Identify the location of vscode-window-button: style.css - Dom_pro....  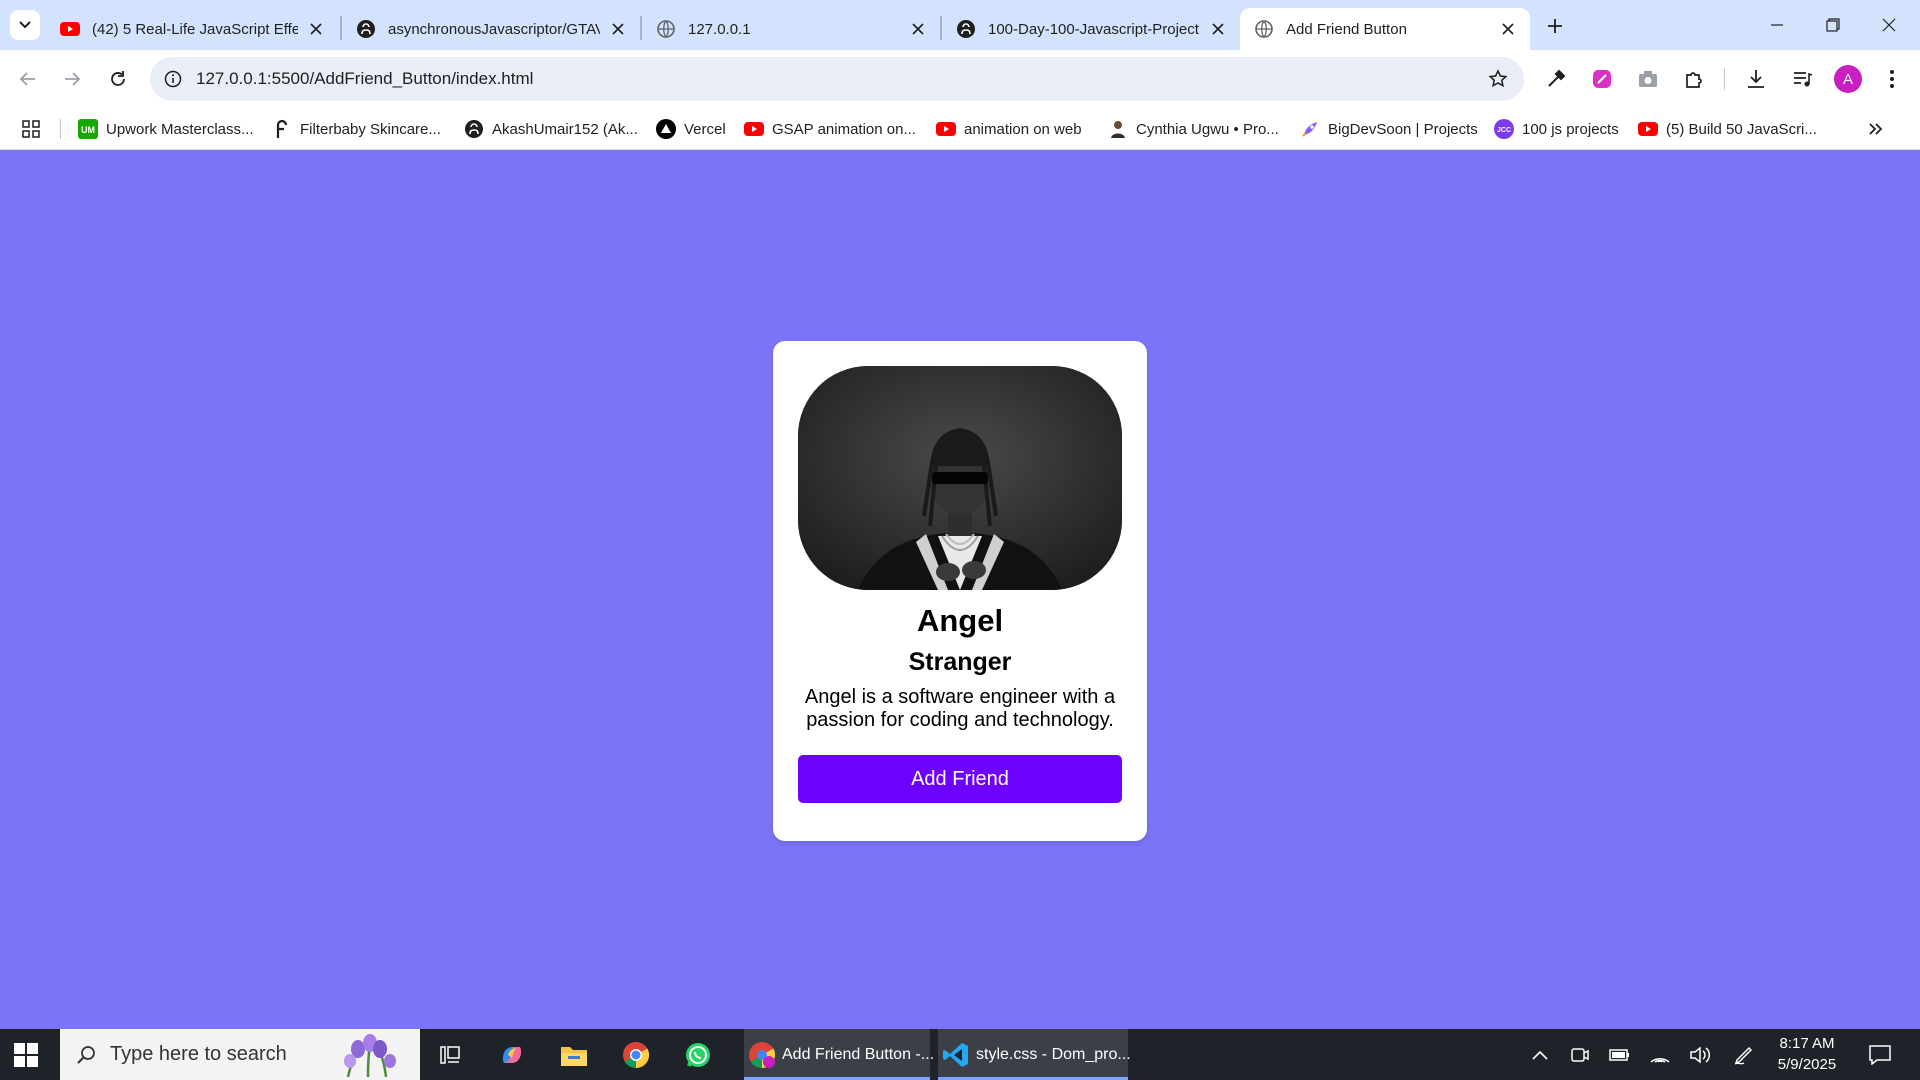
(1034, 1054).